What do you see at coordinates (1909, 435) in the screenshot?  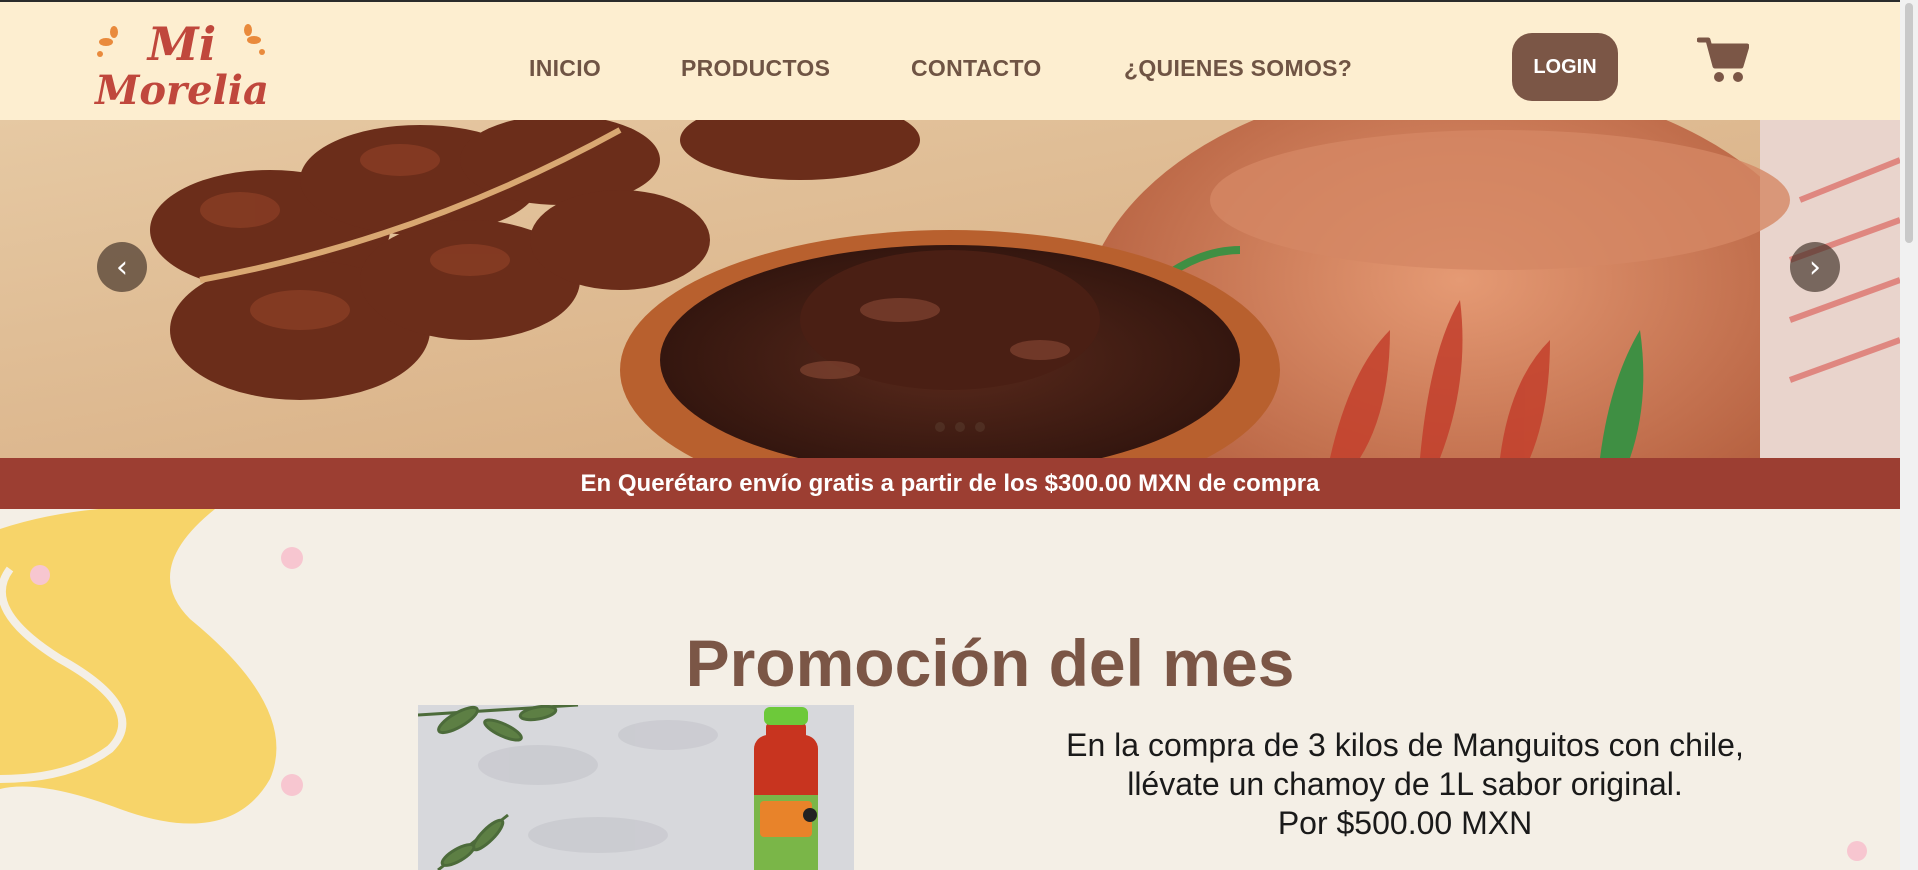 I see `page-scrollbar` at bounding box center [1909, 435].